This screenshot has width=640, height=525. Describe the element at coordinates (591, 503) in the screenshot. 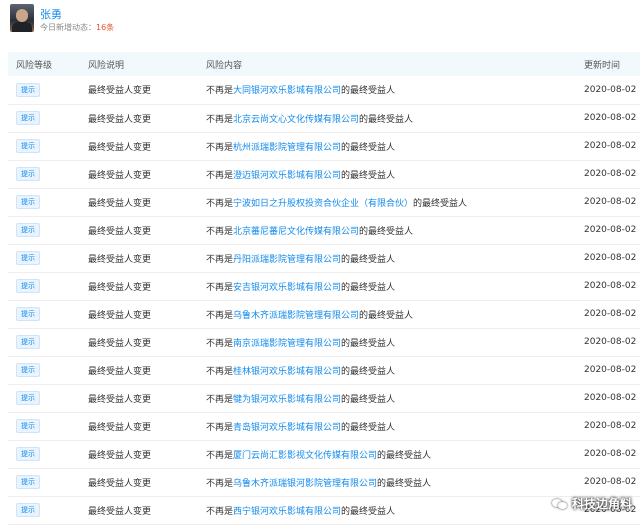

I see `watermark: 科技边角料` at that location.